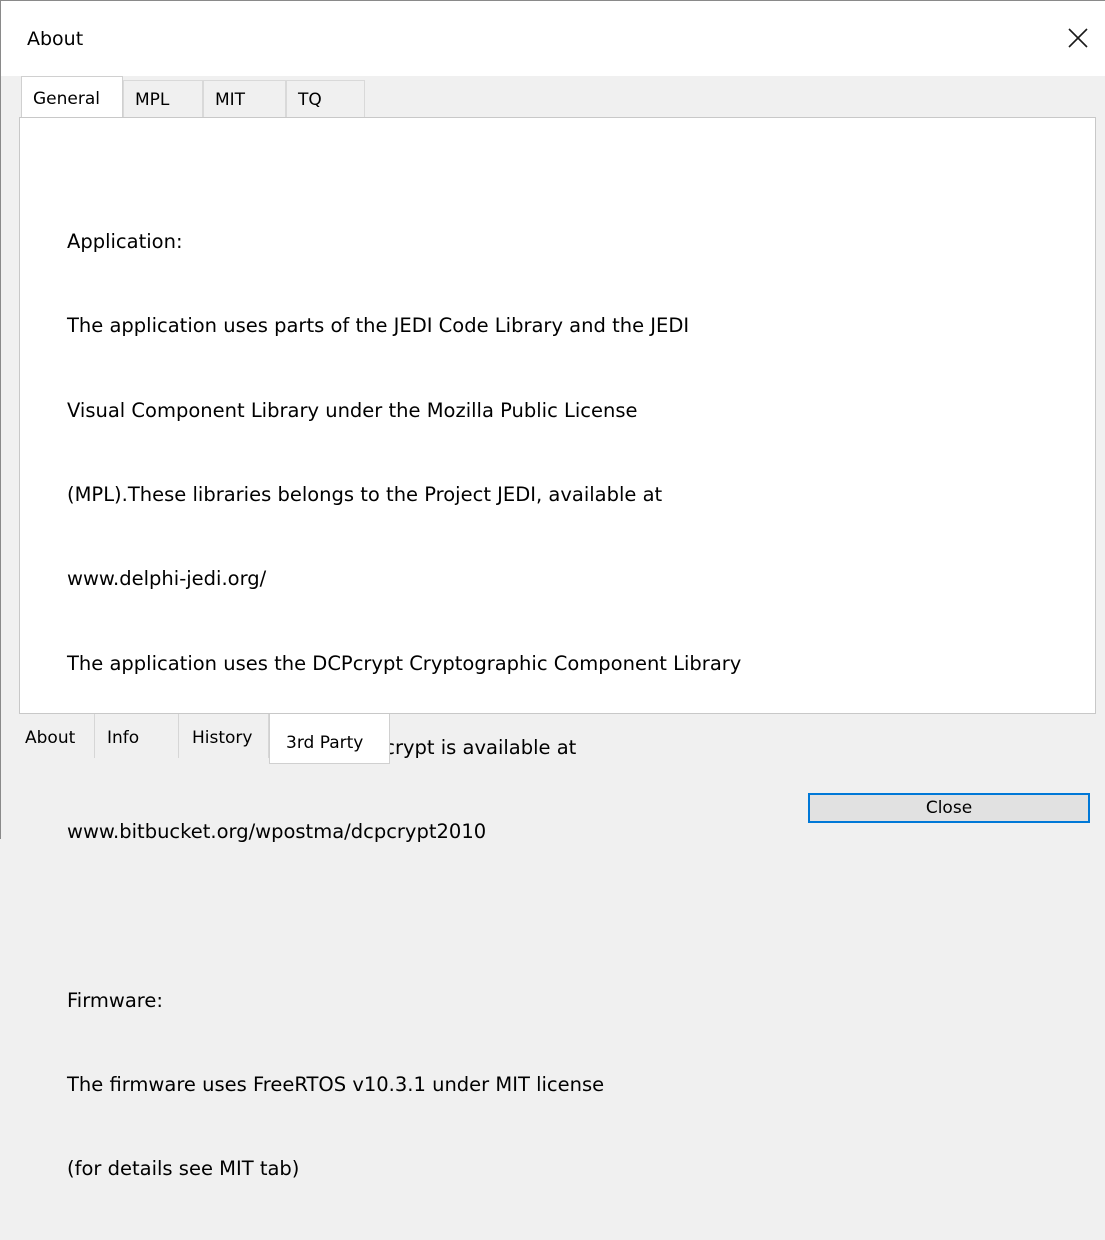 The width and height of the screenshot is (1105, 1240). What do you see at coordinates (55, 39) in the screenshot?
I see `window-title: About` at bounding box center [55, 39].